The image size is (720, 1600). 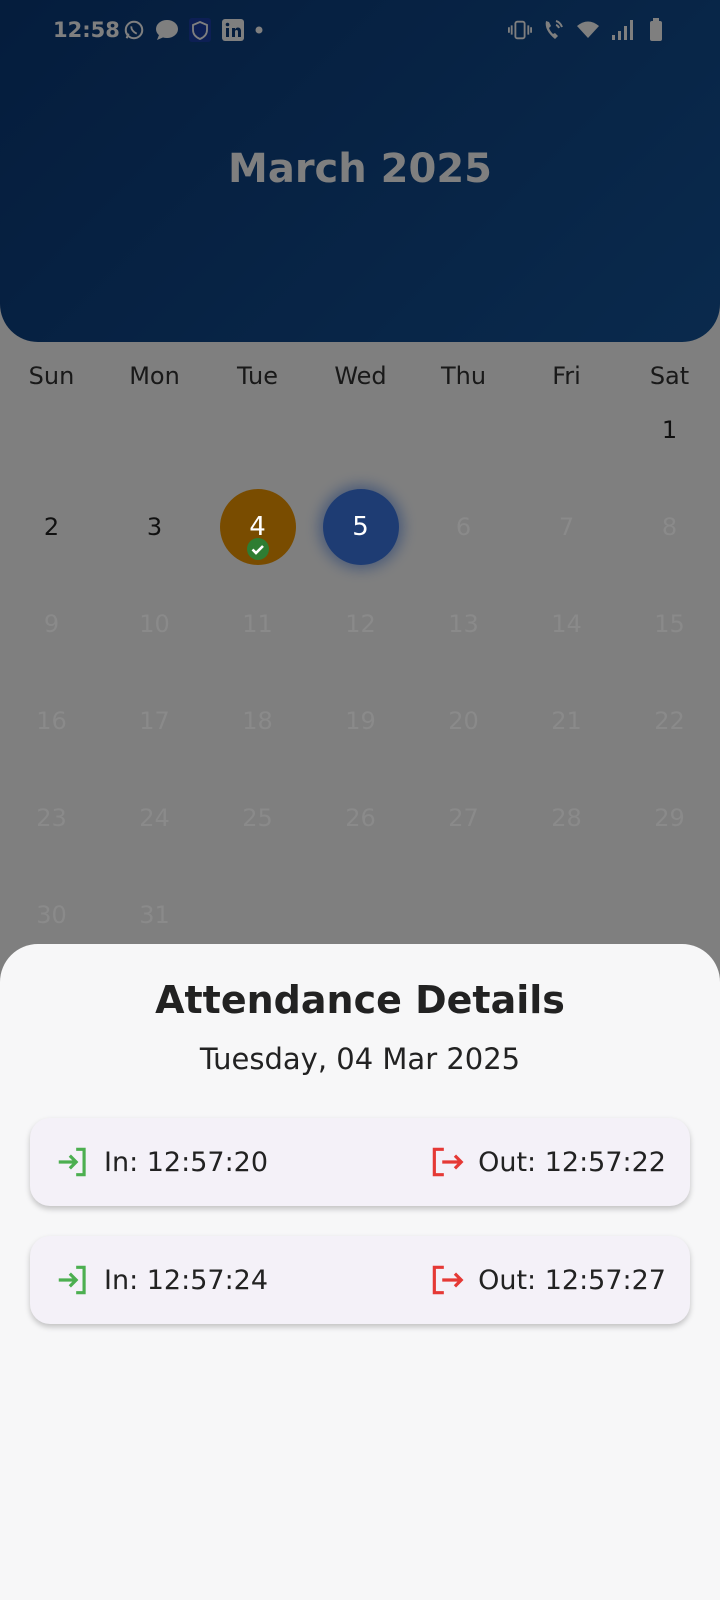 I want to click on day-number: 3, so click(x=154, y=527).